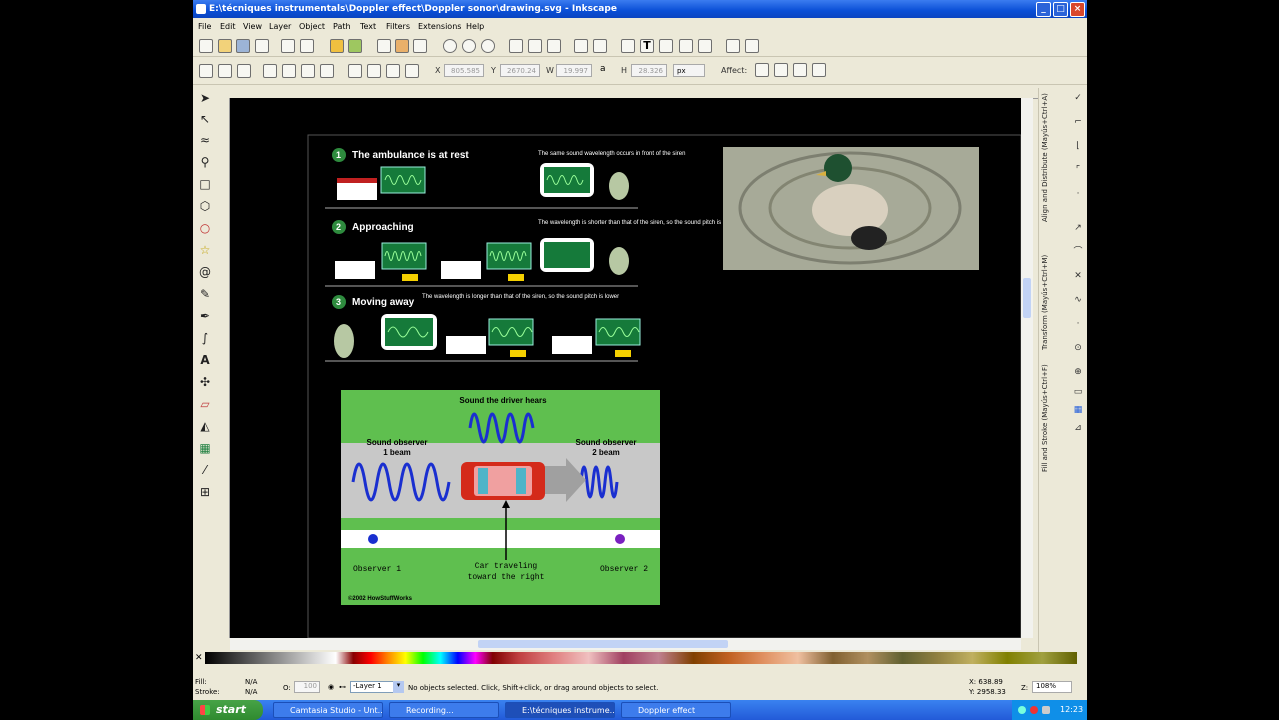 The image size is (1279, 720). What do you see at coordinates (205, 250) in the screenshot?
I see `star-tool-icon: ☆` at bounding box center [205, 250].